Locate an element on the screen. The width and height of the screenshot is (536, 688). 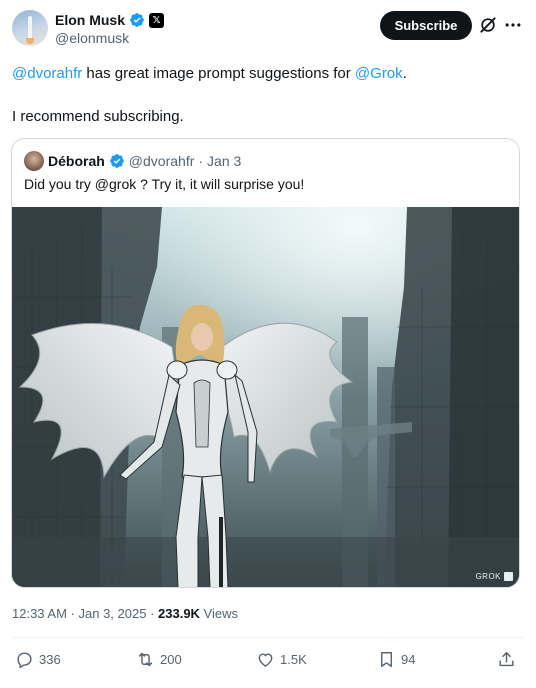
post-meta: 12:33 AM · Jan 3, 2025 · 233.9K Views is located at coordinates (125, 613).